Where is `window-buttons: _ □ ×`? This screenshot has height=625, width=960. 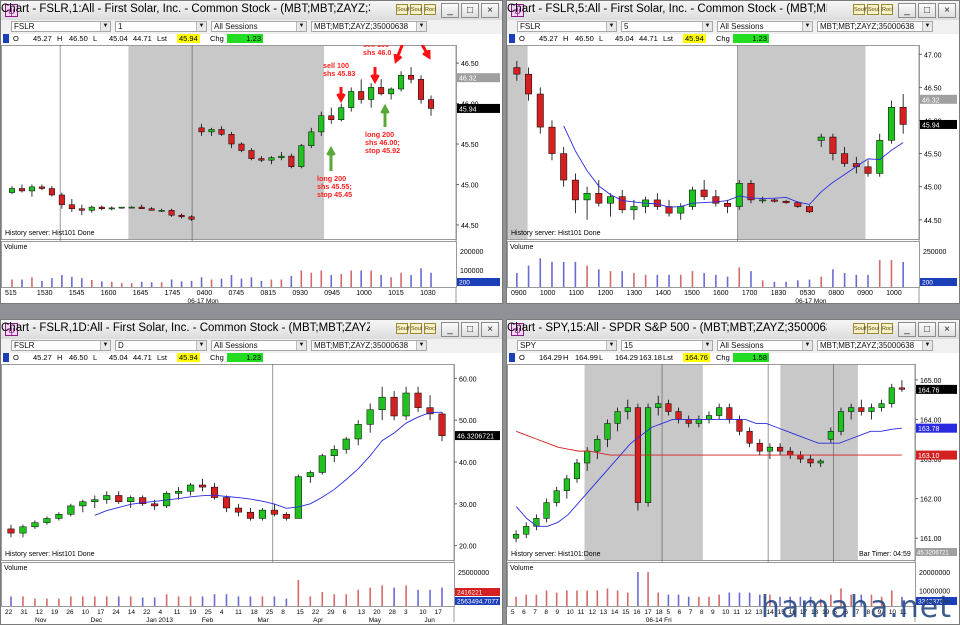
window-buttons: _ □ × is located at coordinates (927, 329).